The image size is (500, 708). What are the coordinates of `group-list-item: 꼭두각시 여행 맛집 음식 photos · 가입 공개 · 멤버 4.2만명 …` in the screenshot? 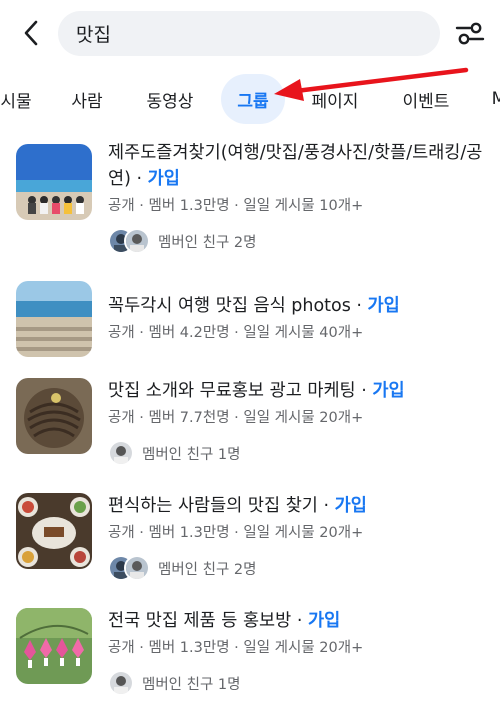 It's located at (250, 321).